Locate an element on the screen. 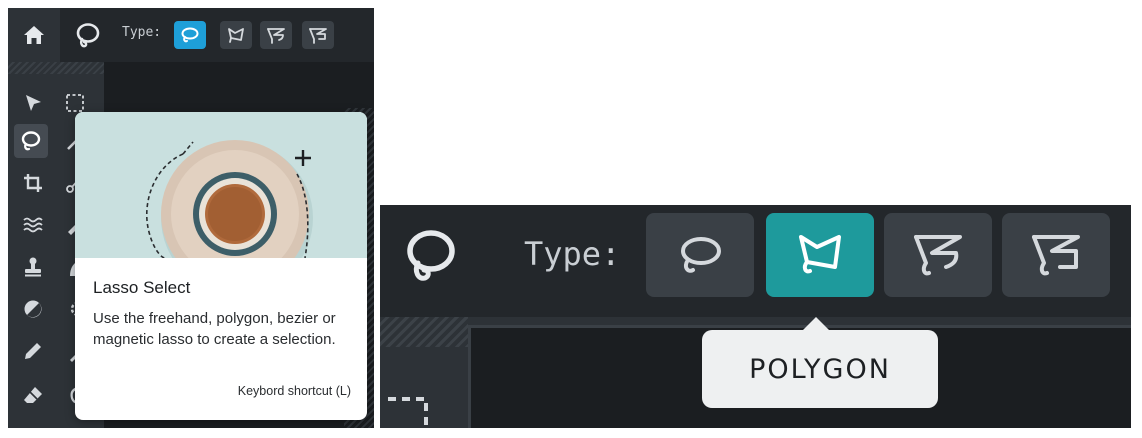 Image resolution: width=1142 pixels, height=438 pixels. eraser-icon is located at coordinates (33, 395).